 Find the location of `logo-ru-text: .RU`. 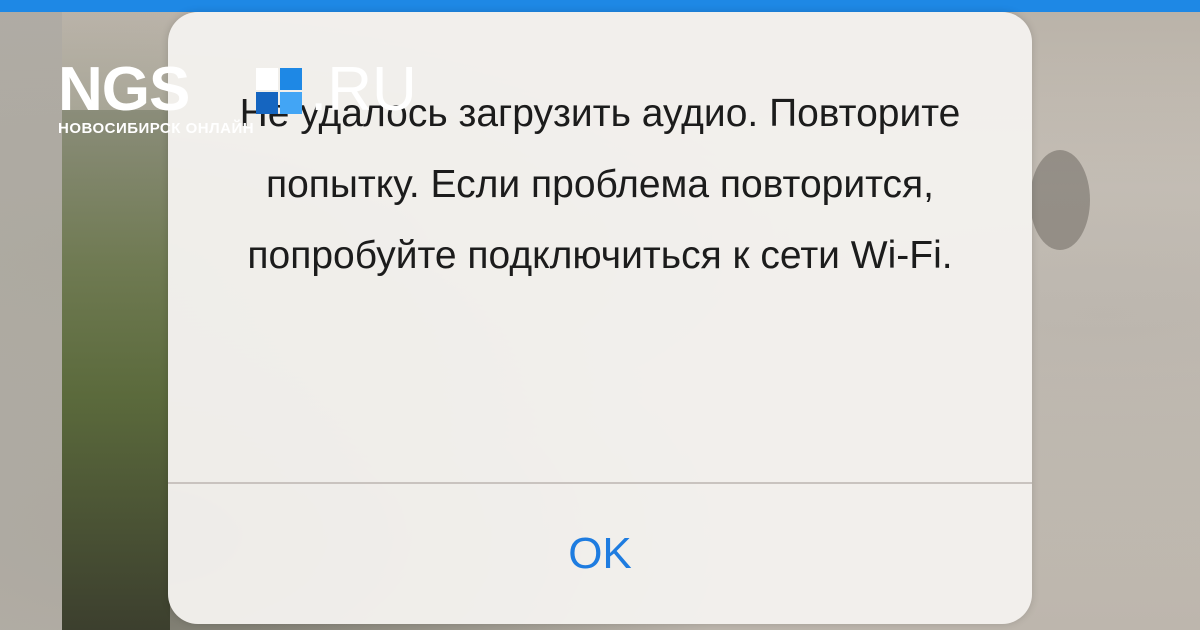

logo-ru-text: .RU is located at coordinates (363, 89).